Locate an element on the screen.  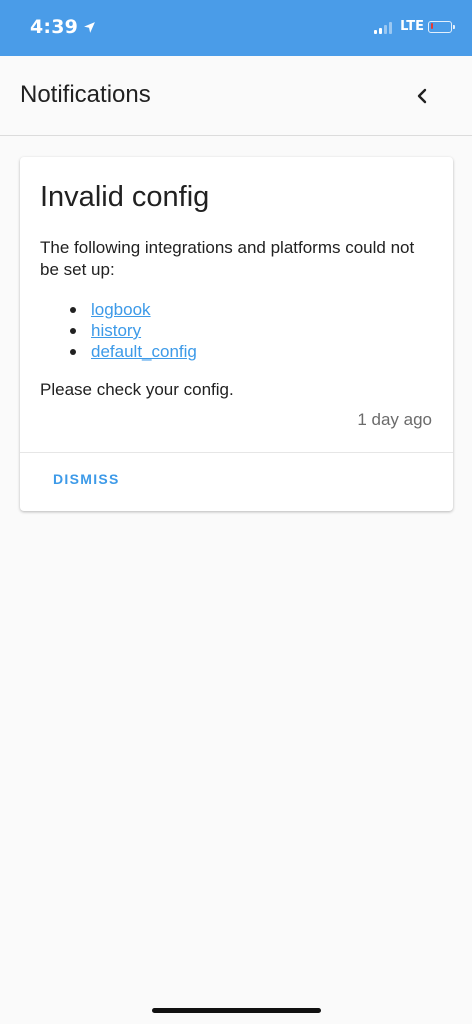
status-time: 4:39 is located at coordinates (54, 27).